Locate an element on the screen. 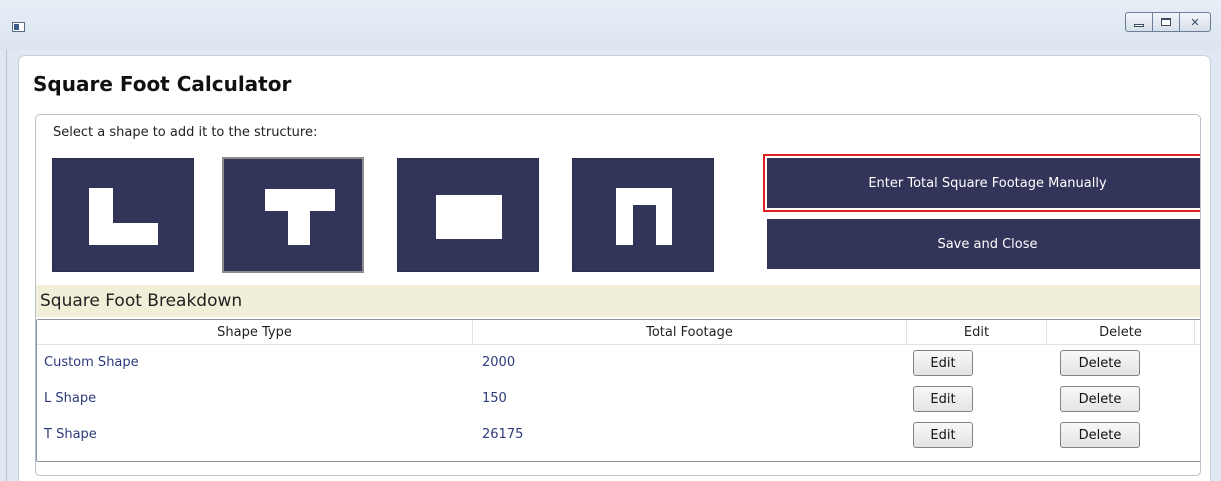 This screenshot has width=1221, height=481. table-row: Custom Shape 2000 Edit Delete is located at coordinates (618, 364).